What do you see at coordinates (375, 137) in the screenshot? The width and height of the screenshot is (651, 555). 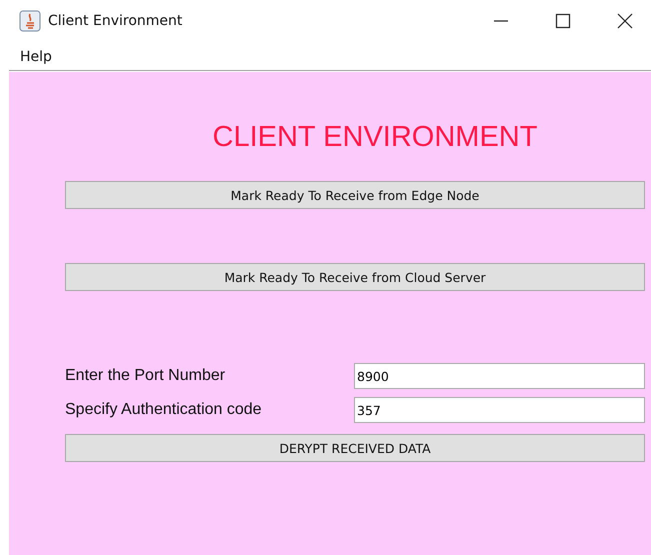 I see `heading: CLIENT ENVIRONMENT` at bounding box center [375, 137].